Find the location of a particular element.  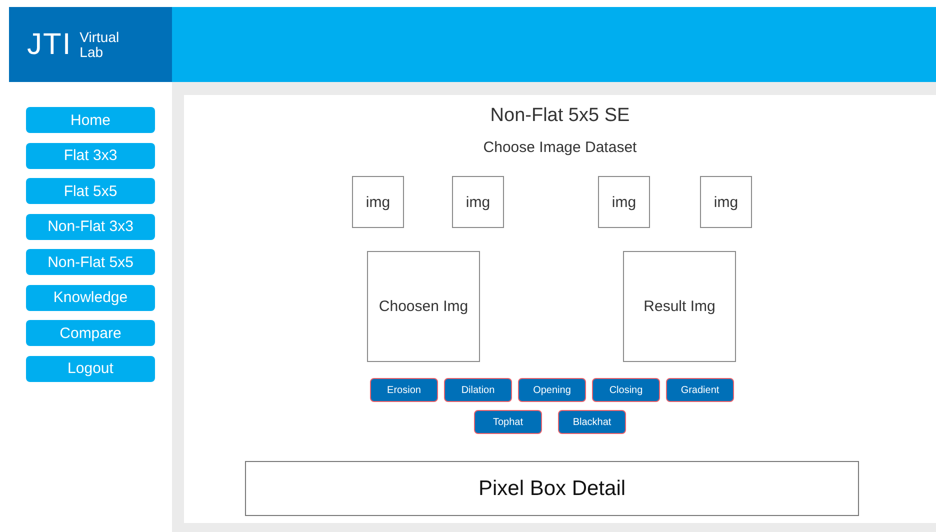

operation-button: Gradient is located at coordinates (700, 390).